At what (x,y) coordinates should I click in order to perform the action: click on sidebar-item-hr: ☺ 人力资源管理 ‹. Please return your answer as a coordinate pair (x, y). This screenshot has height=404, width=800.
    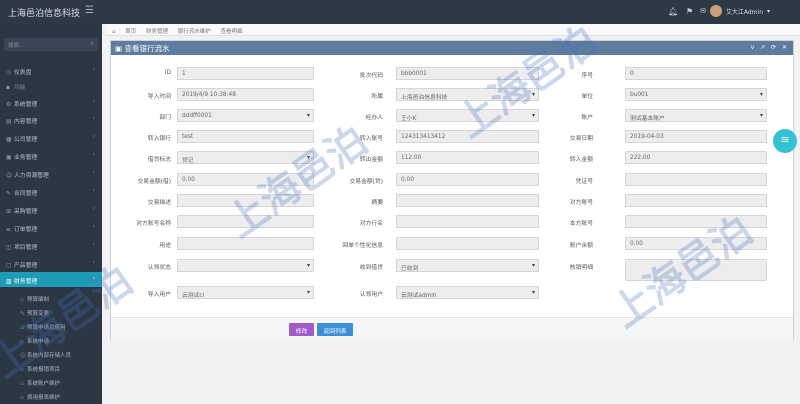
    Looking at the image, I should click on (51, 173).